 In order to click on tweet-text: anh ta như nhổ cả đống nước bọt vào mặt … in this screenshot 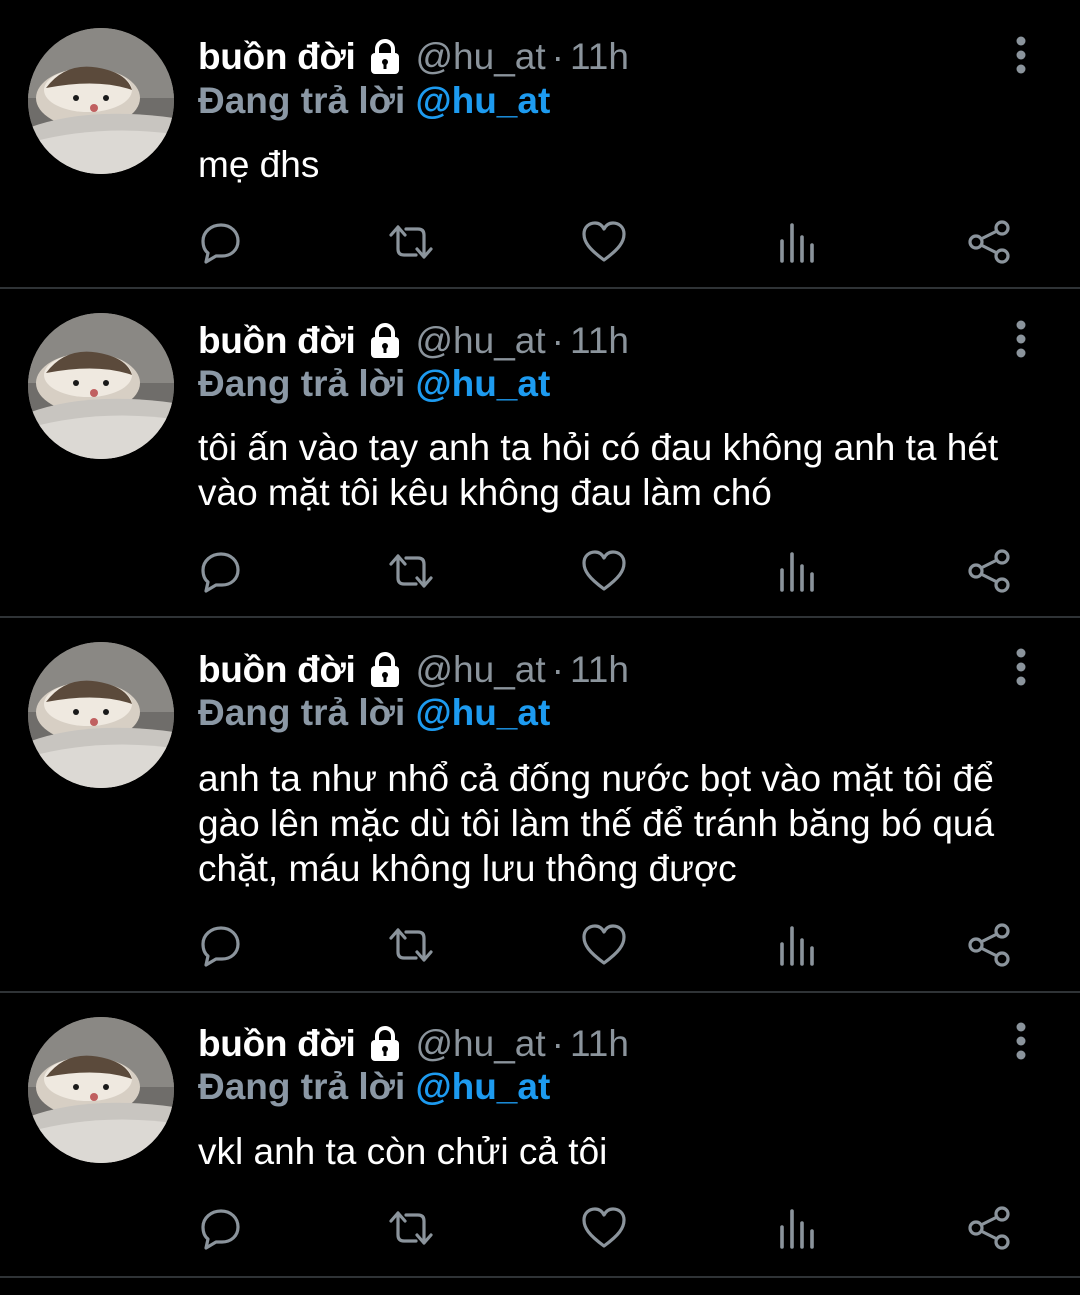, I will do `click(596, 823)`.